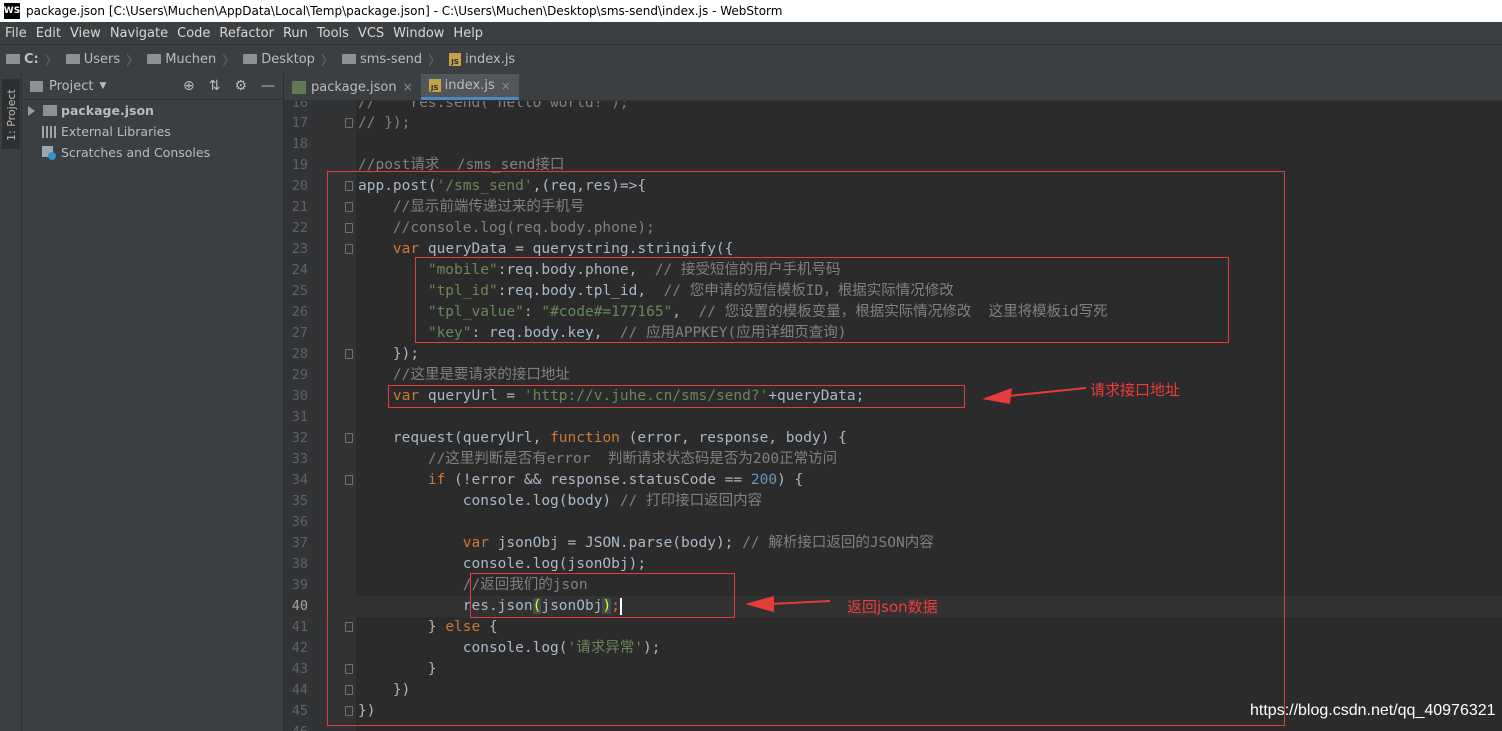 This screenshot has height=731, width=1502. What do you see at coordinates (602, 595) in the screenshot?
I see `annotation-box-return-json` at bounding box center [602, 595].